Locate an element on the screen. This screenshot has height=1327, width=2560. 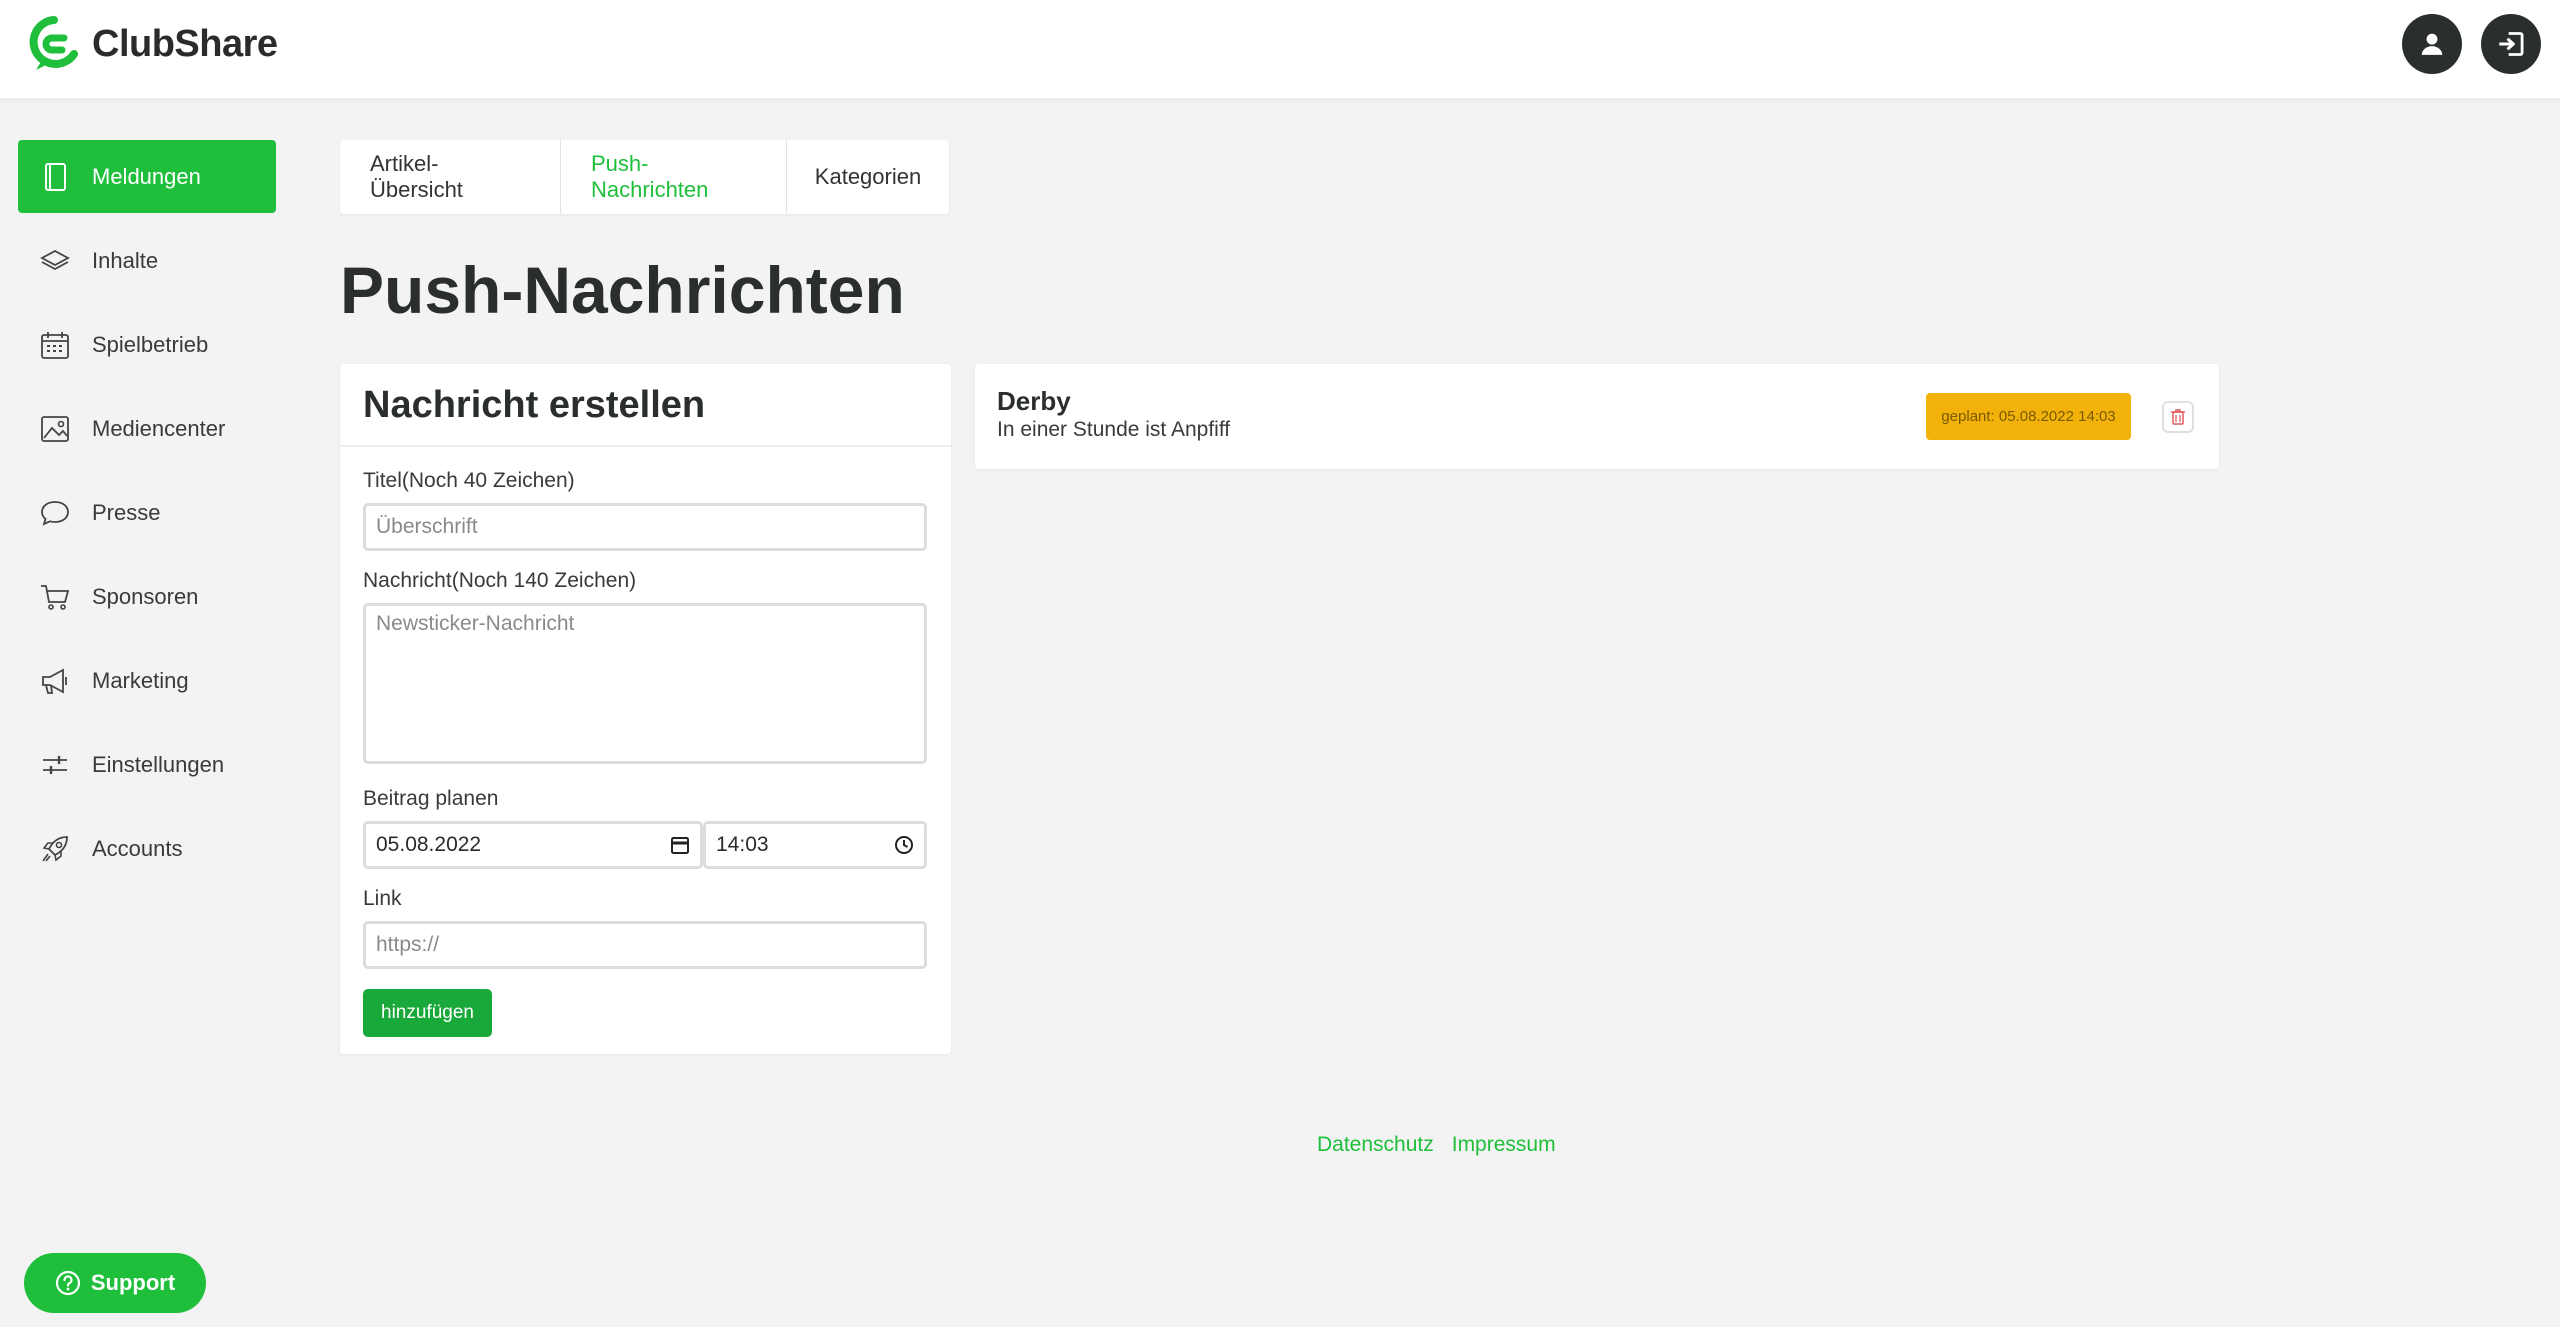
megaphone-icon is located at coordinates (55, 681).